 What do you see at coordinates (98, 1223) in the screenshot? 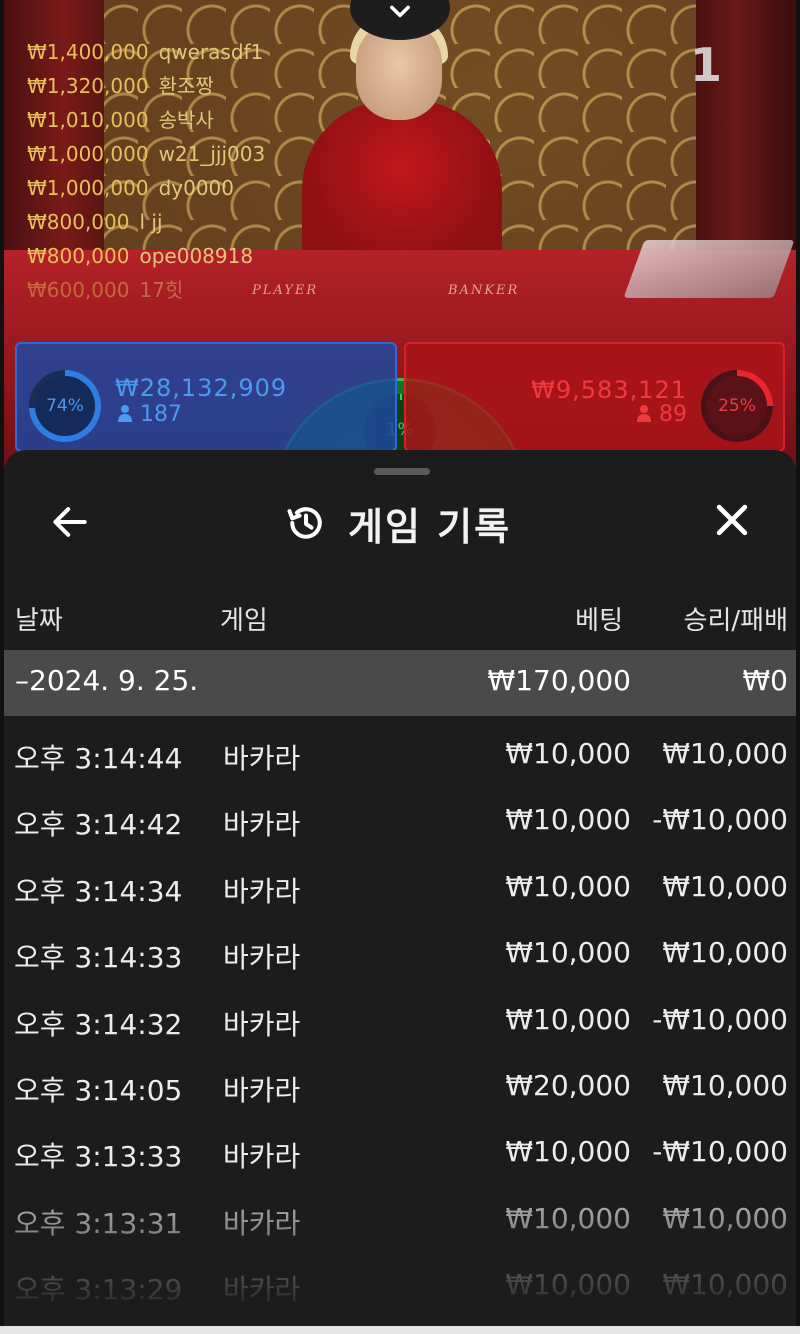
I see `row-time: 오후 3:13:31` at bounding box center [98, 1223].